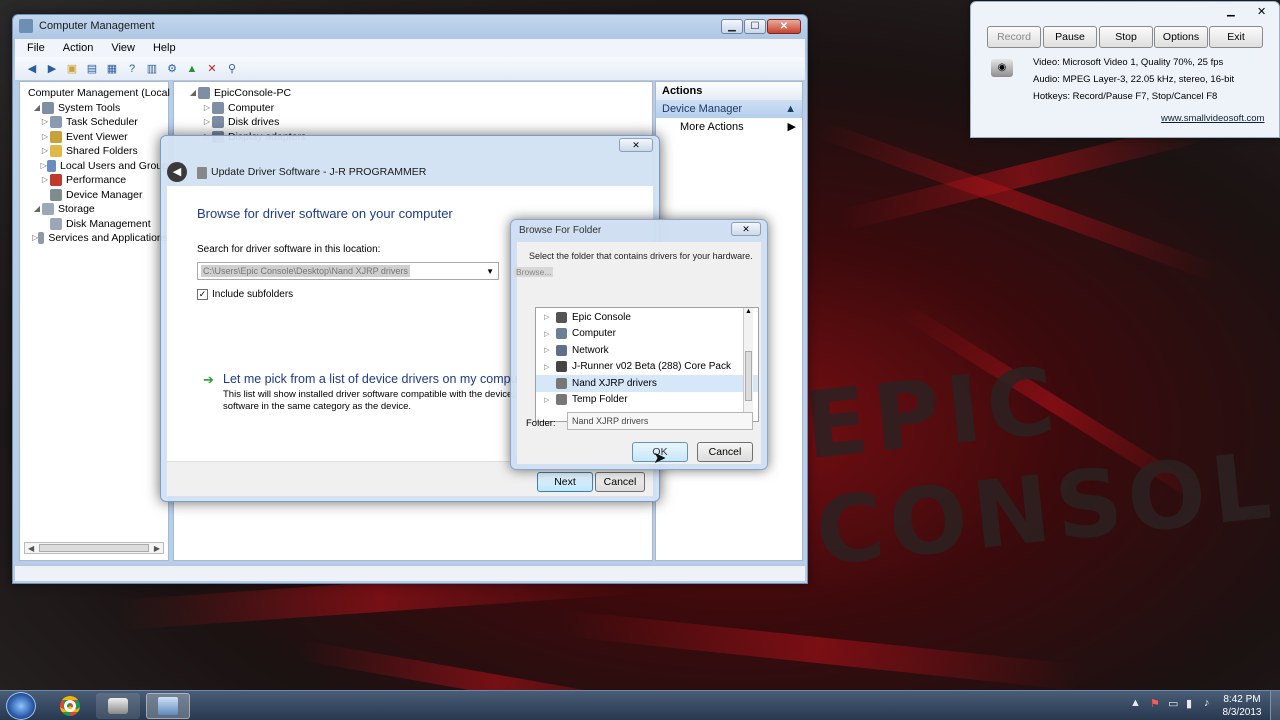  I want to click on device-icon, so click(202, 173).